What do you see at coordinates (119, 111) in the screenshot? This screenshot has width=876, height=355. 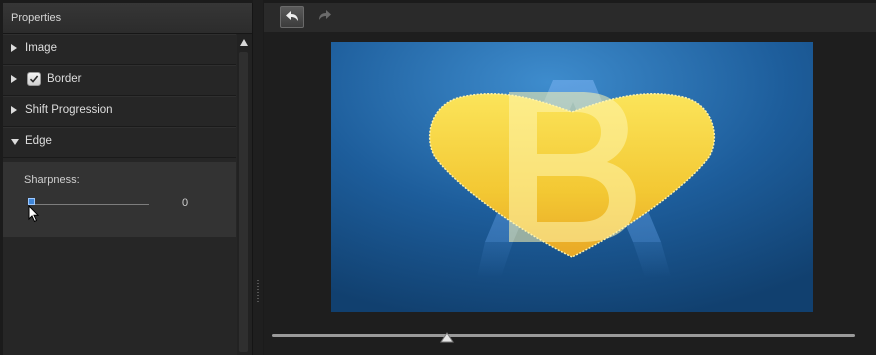 I see `section-shift-progression: Shift Progression` at bounding box center [119, 111].